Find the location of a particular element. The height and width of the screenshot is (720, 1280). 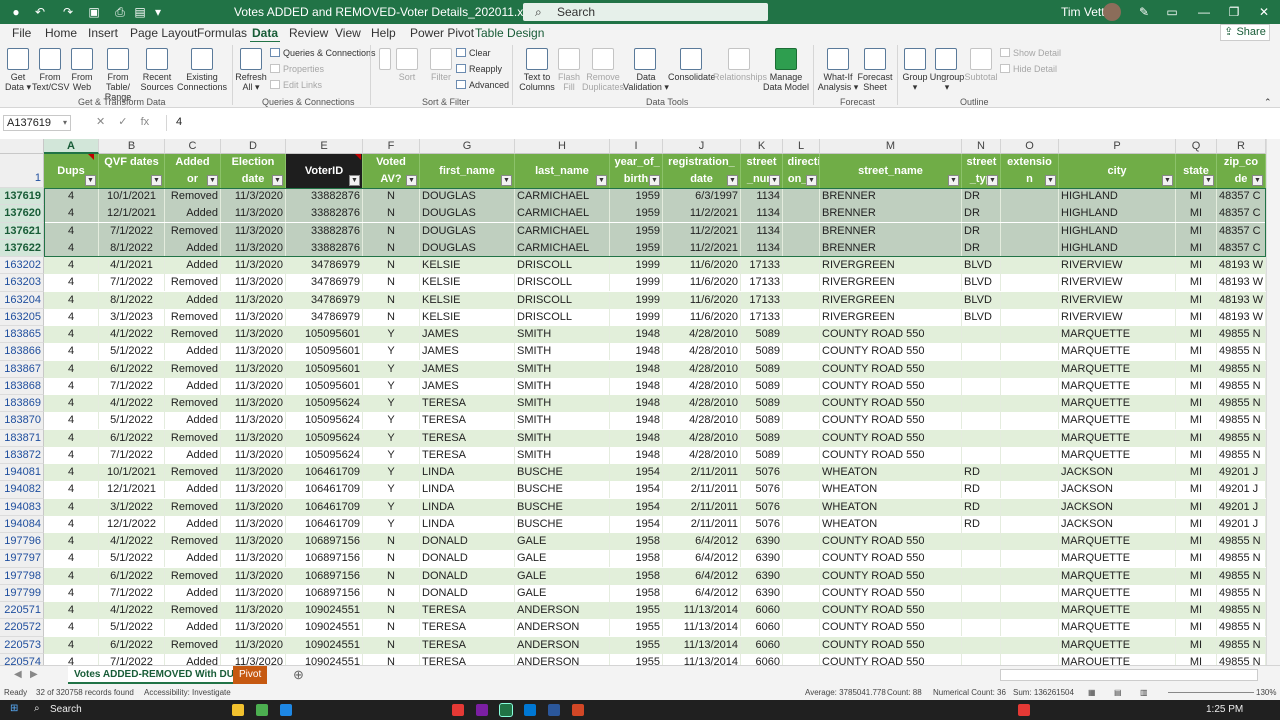

tab-data: Data is located at coordinates (265, 34).